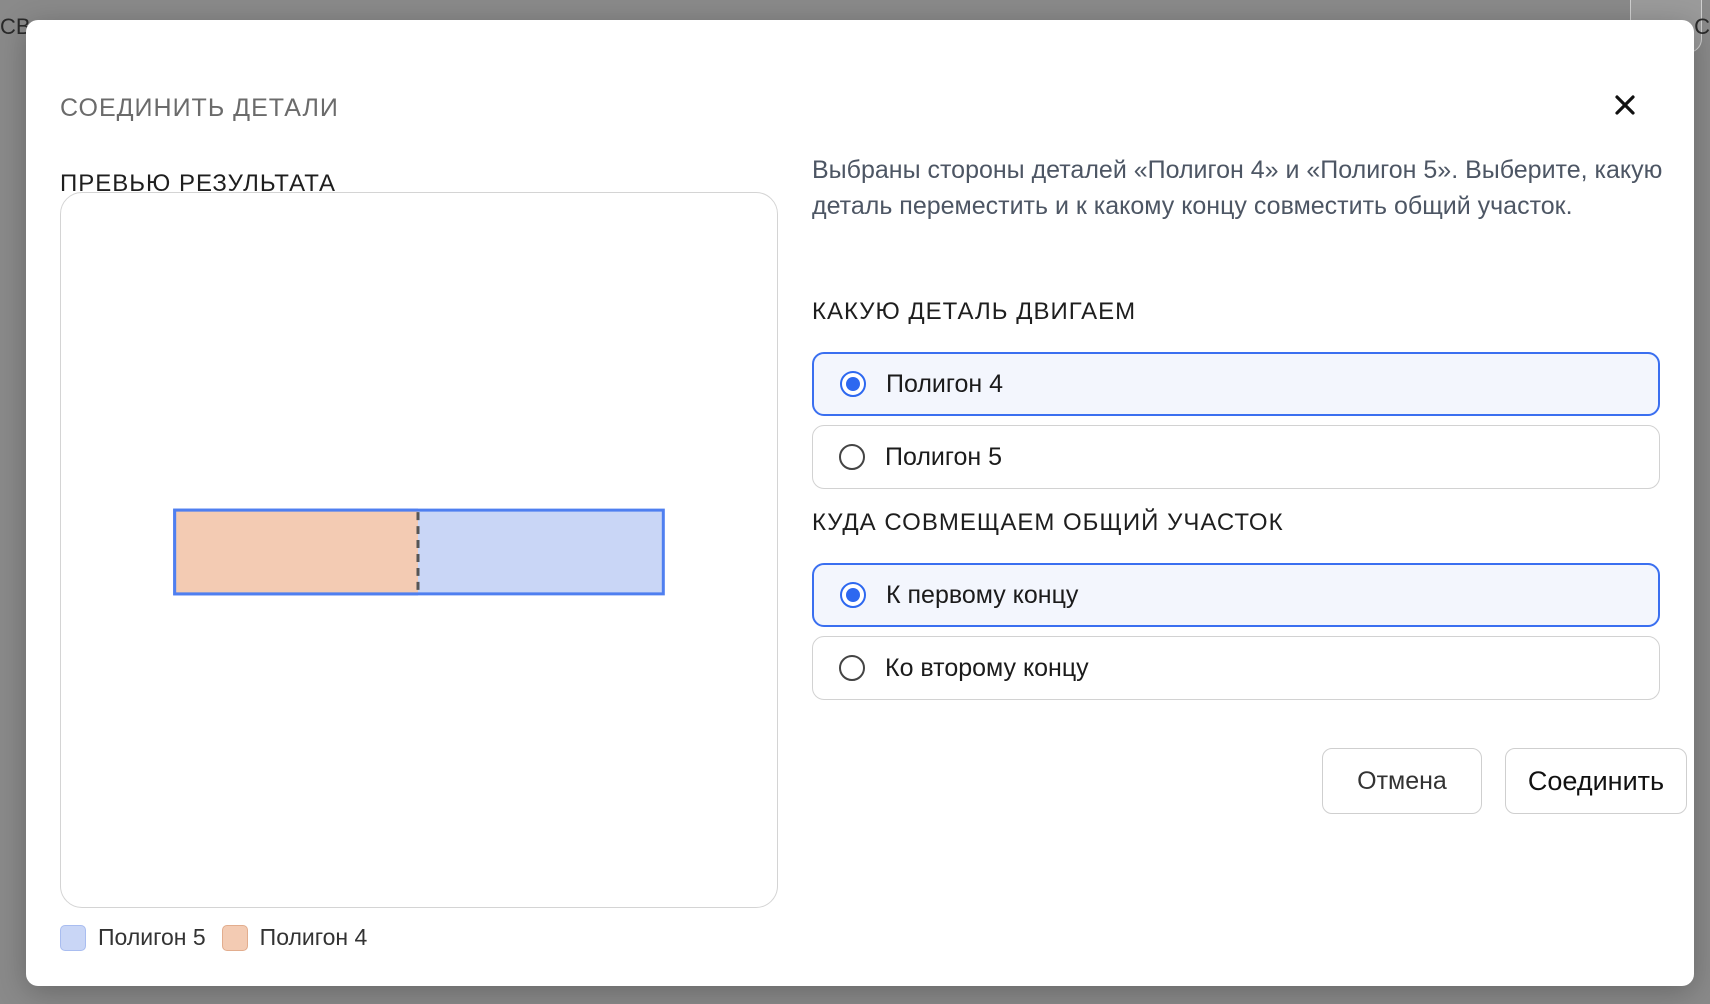 The image size is (1710, 1004). Describe the element at coordinates (945, 383) in the screenshot. I see `radio-label: Полигон 4` at that location.